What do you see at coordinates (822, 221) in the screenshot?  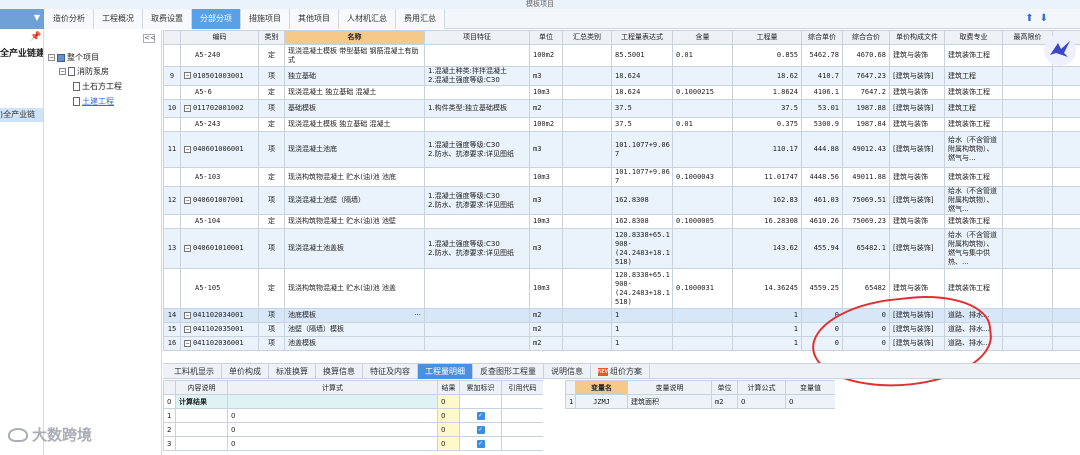 I see `cell-price: 4610.26` at bounding box center [822, 221].